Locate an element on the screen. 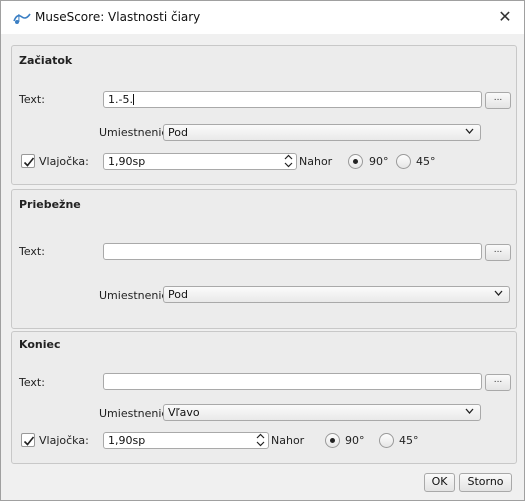 This screenshot has height=501, width=525. end-hook-up-label: Nahor is located at coordinates (288, 440).